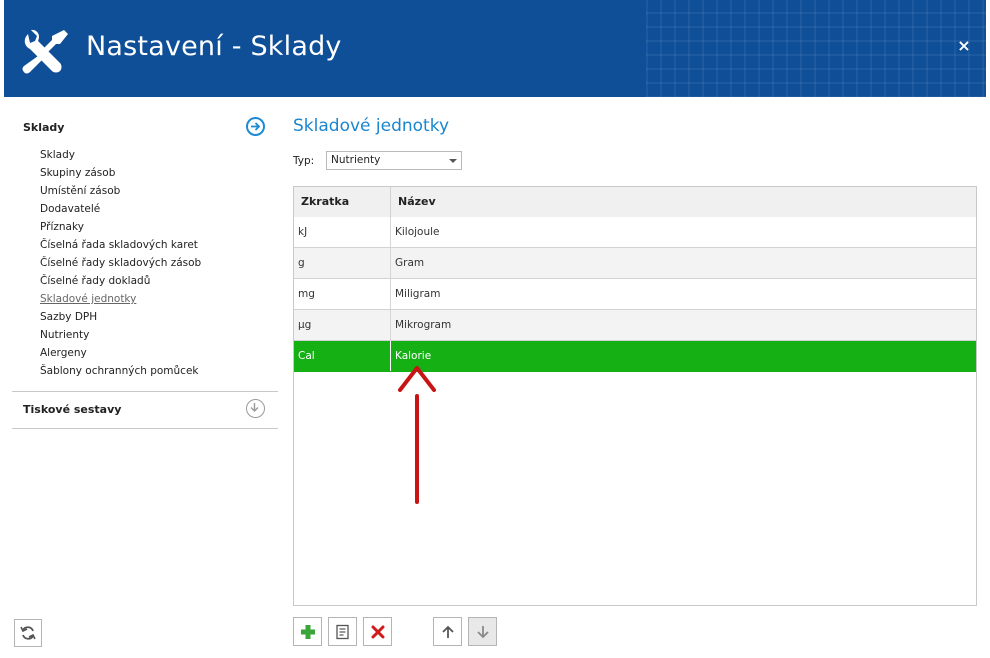  Describe the element at coordinates (159, 371) in the screenshot. I see `sidebar-item-sablony-pomucek: Šablony ochranných pomůcek` at that location.